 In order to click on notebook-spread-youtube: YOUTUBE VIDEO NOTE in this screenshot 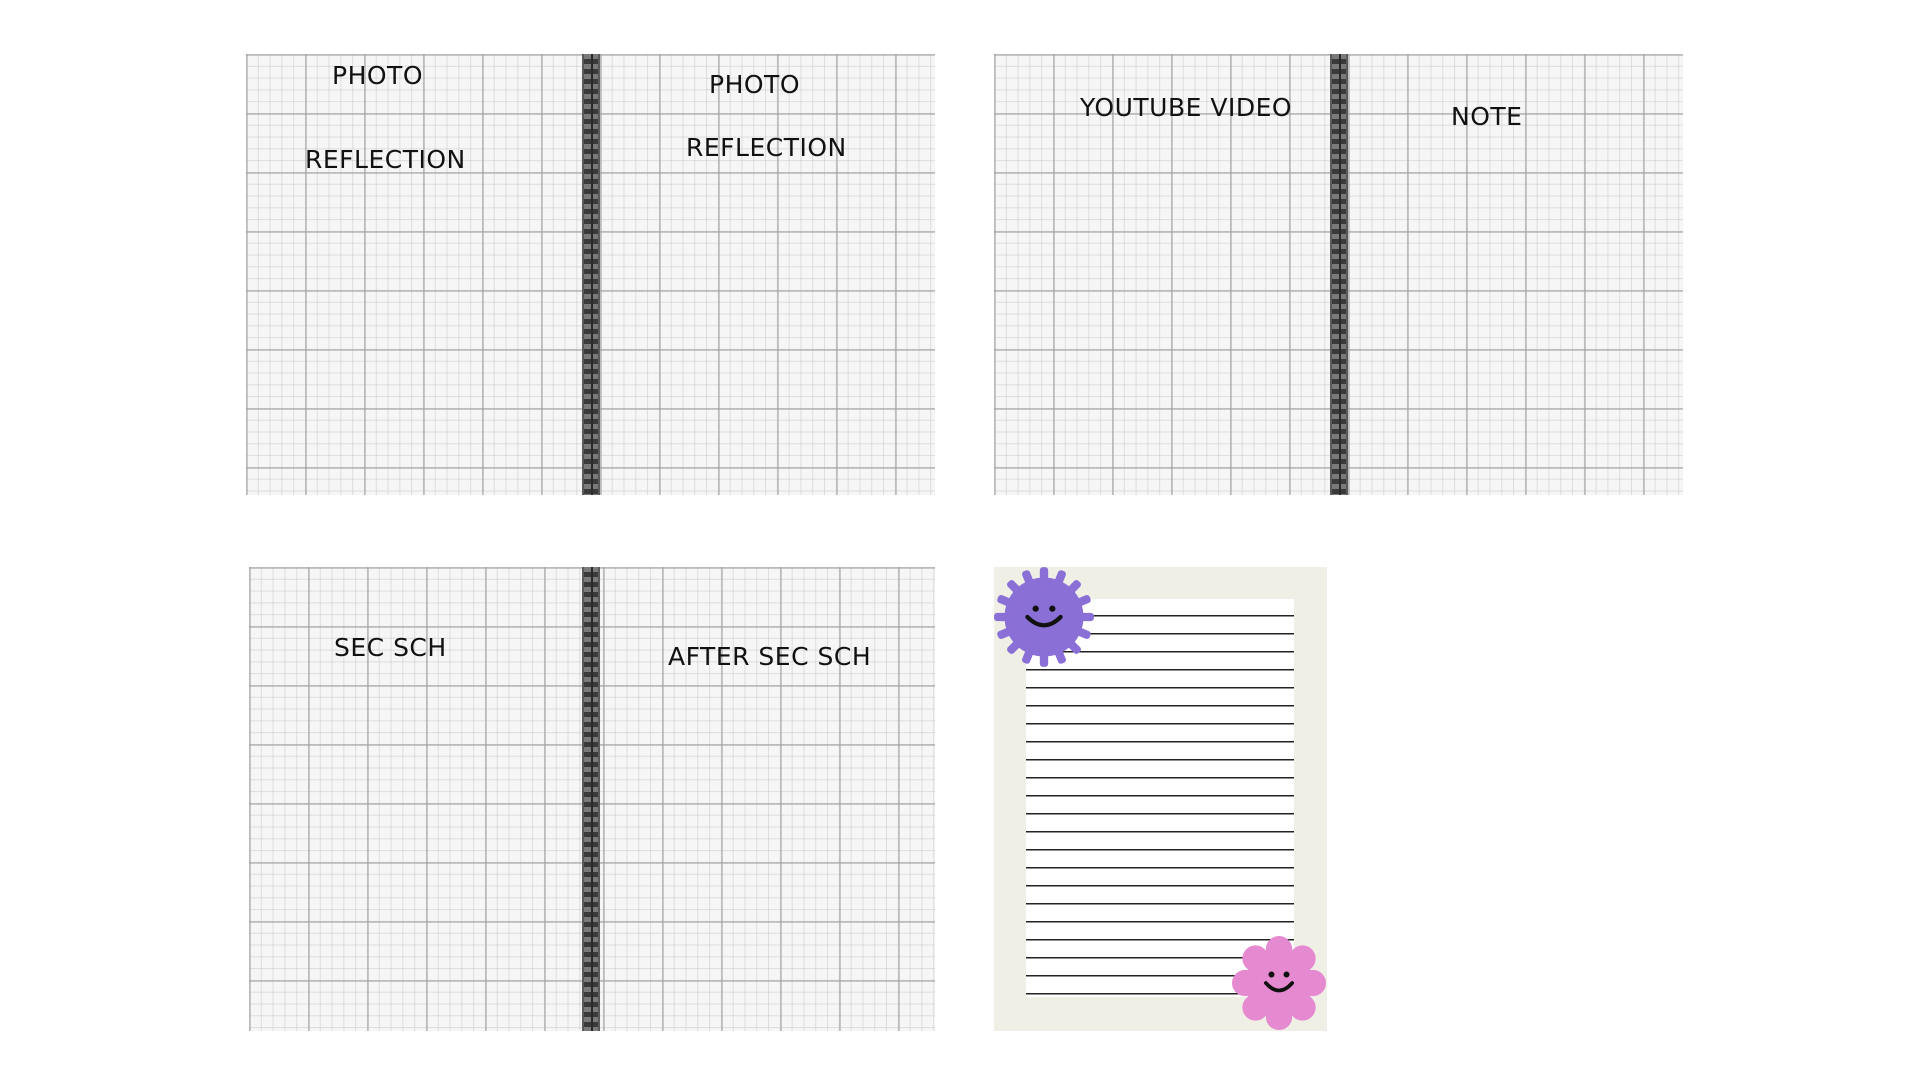, I will do `click(1338, 274)`.